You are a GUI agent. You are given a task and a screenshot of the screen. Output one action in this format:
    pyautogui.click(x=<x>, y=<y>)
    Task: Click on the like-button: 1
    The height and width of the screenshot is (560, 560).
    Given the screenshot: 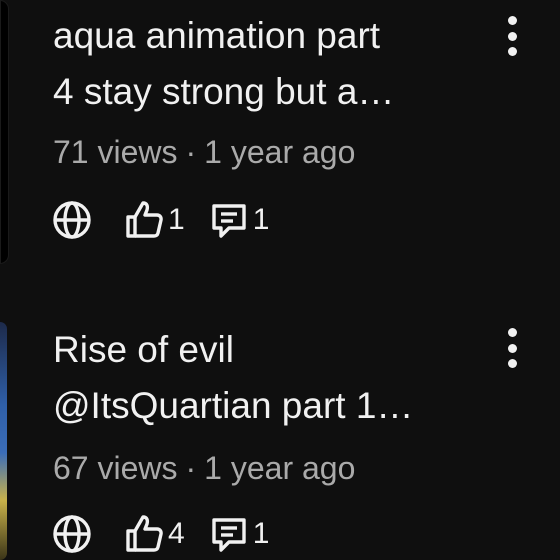 What is the action you would take?
    pyautogui.click(x=153, y=220)
    